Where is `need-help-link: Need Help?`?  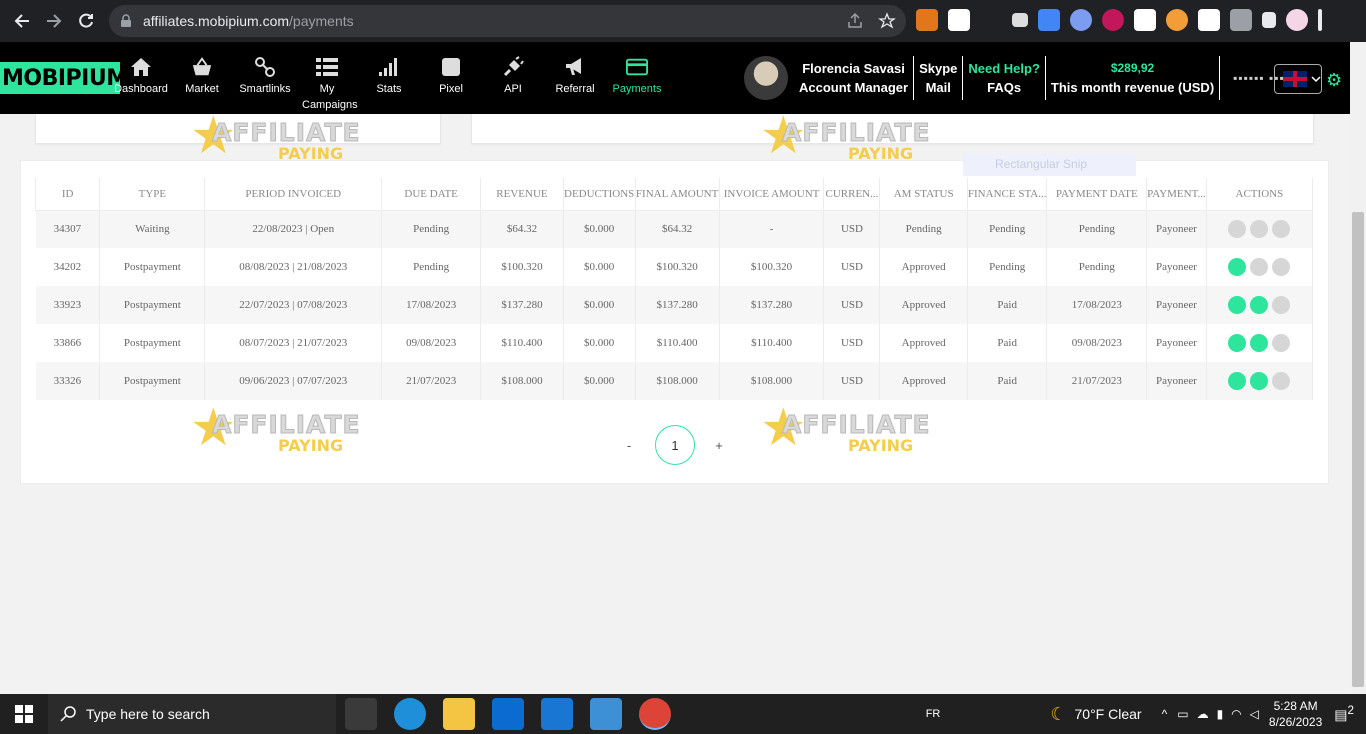
need-help-link: Need Help? is located at coordinates (1004, 68).